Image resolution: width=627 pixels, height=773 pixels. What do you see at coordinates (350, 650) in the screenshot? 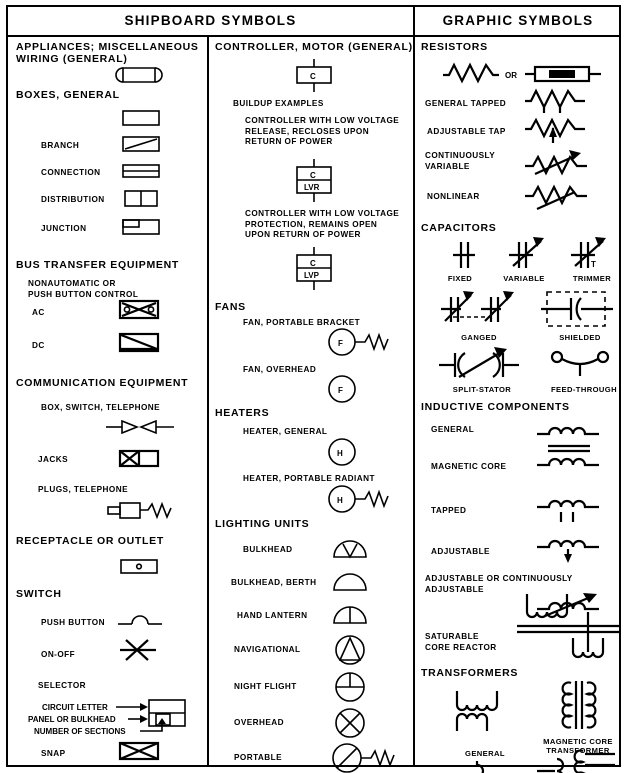
I see `circle-triangle-symbol` at bounding box center [350, 650].